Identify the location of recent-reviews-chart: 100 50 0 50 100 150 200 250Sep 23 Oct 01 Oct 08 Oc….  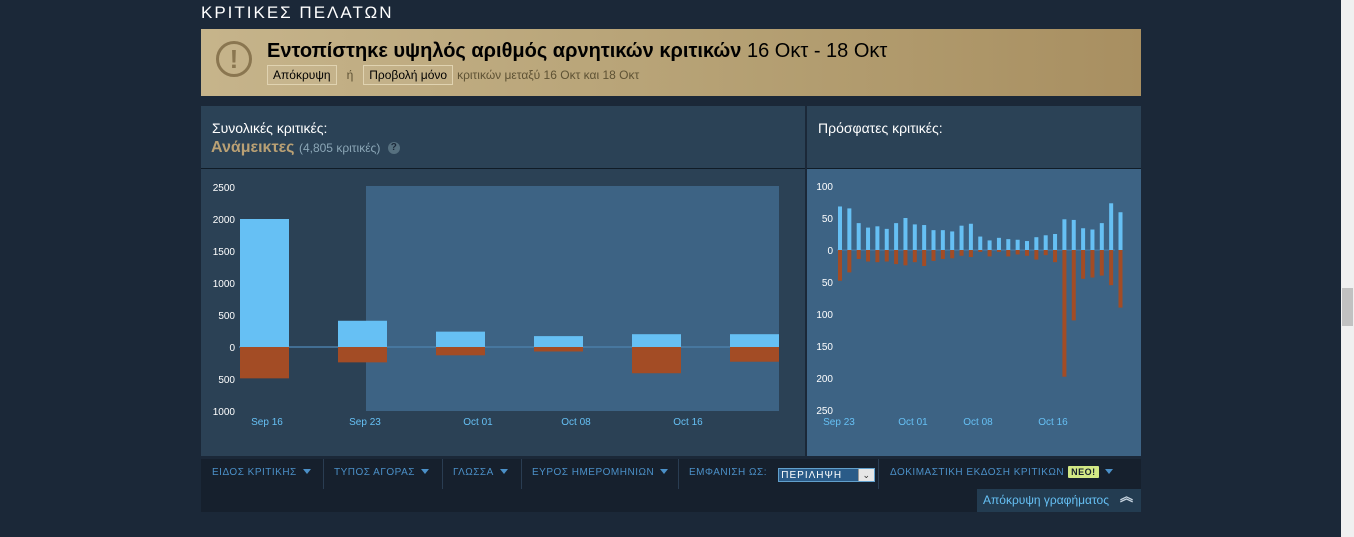
(974, 312).